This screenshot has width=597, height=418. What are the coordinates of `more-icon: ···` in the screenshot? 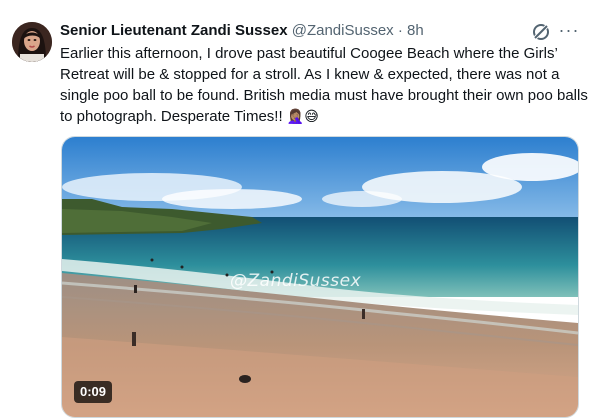 It's located at (569, 31).